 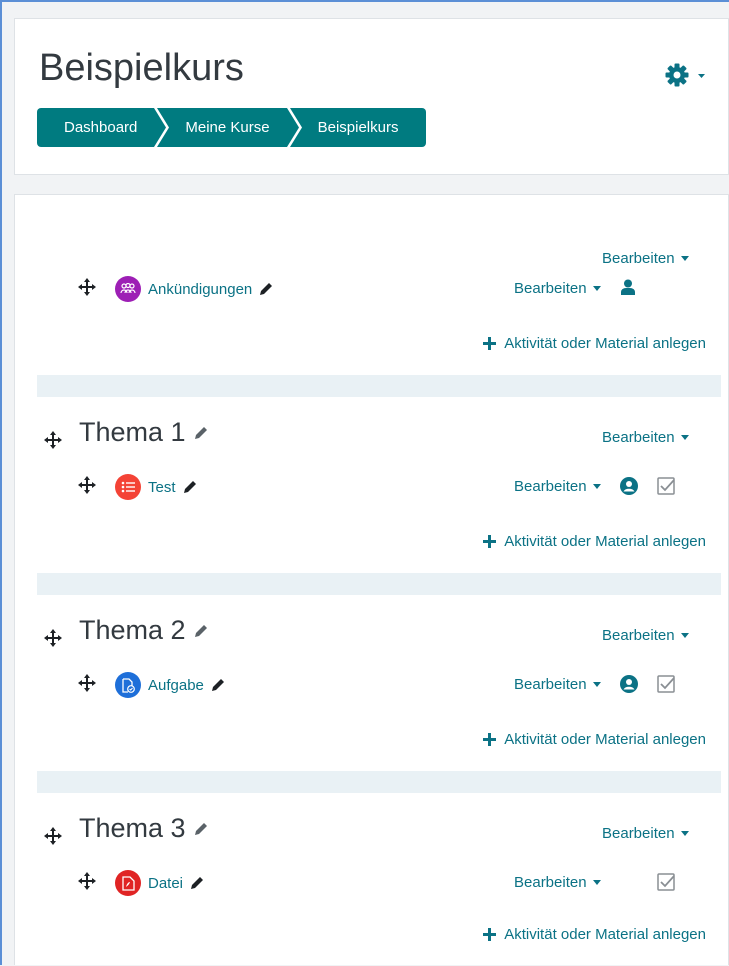 What do you see at coordinates (128, 883) in the screenshot?
I see `pdf-file-icon` at bounding box center [128, 883].